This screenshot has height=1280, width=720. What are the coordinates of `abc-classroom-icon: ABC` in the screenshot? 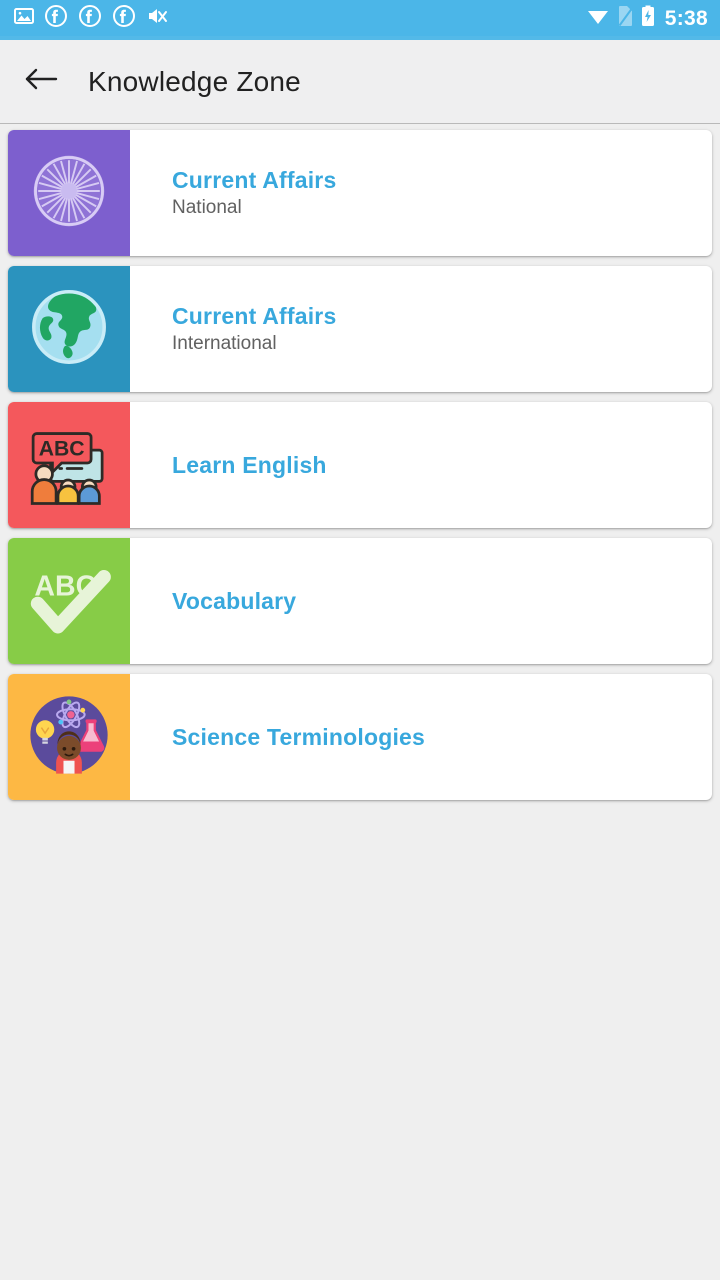 It's located at (69, 465).